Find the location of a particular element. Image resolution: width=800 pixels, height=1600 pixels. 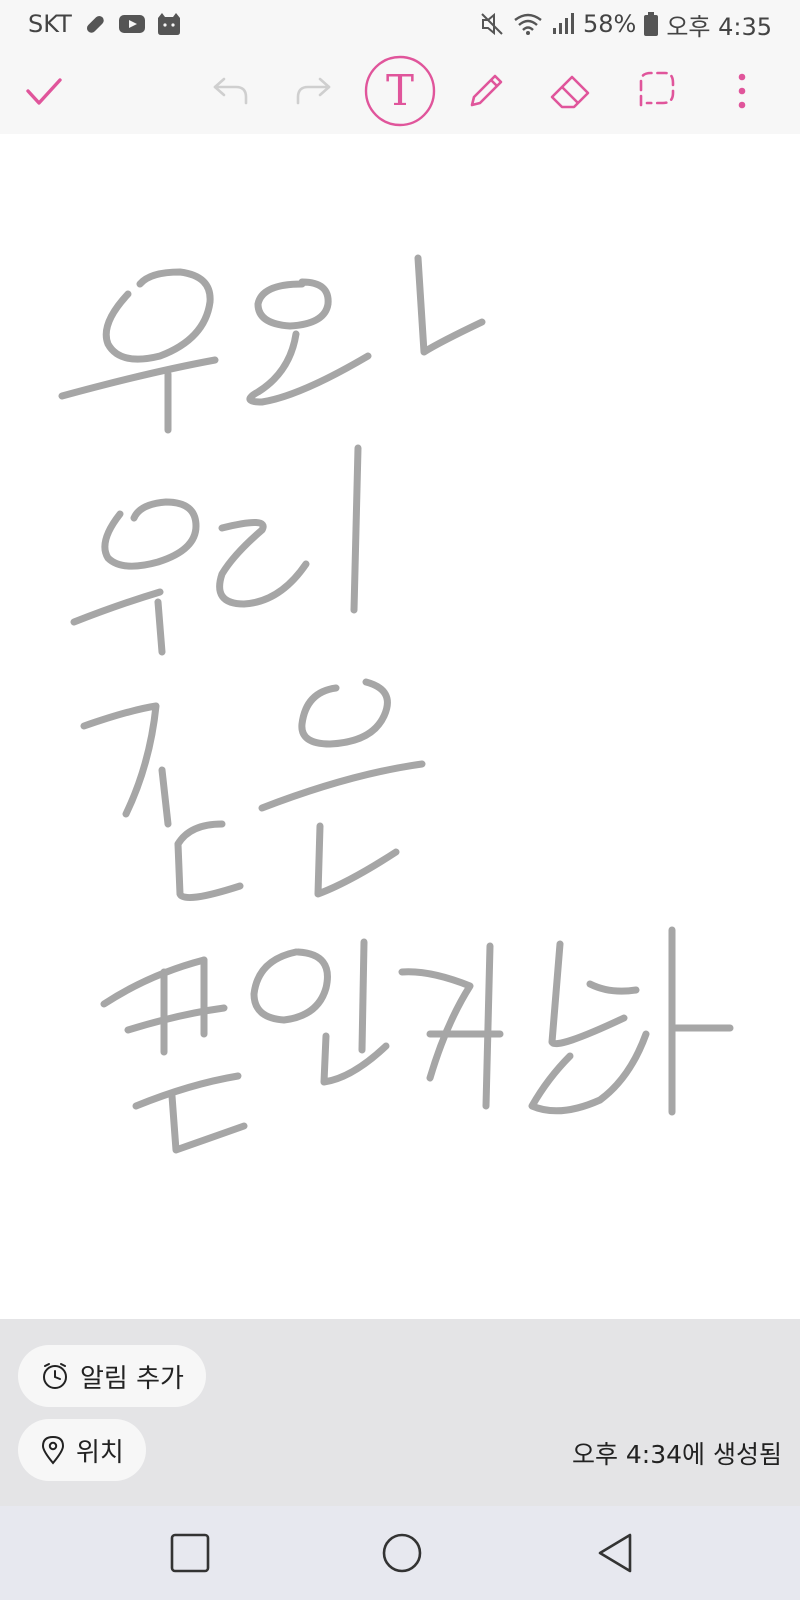

youtube-icon is located at coordinates (132, 24).